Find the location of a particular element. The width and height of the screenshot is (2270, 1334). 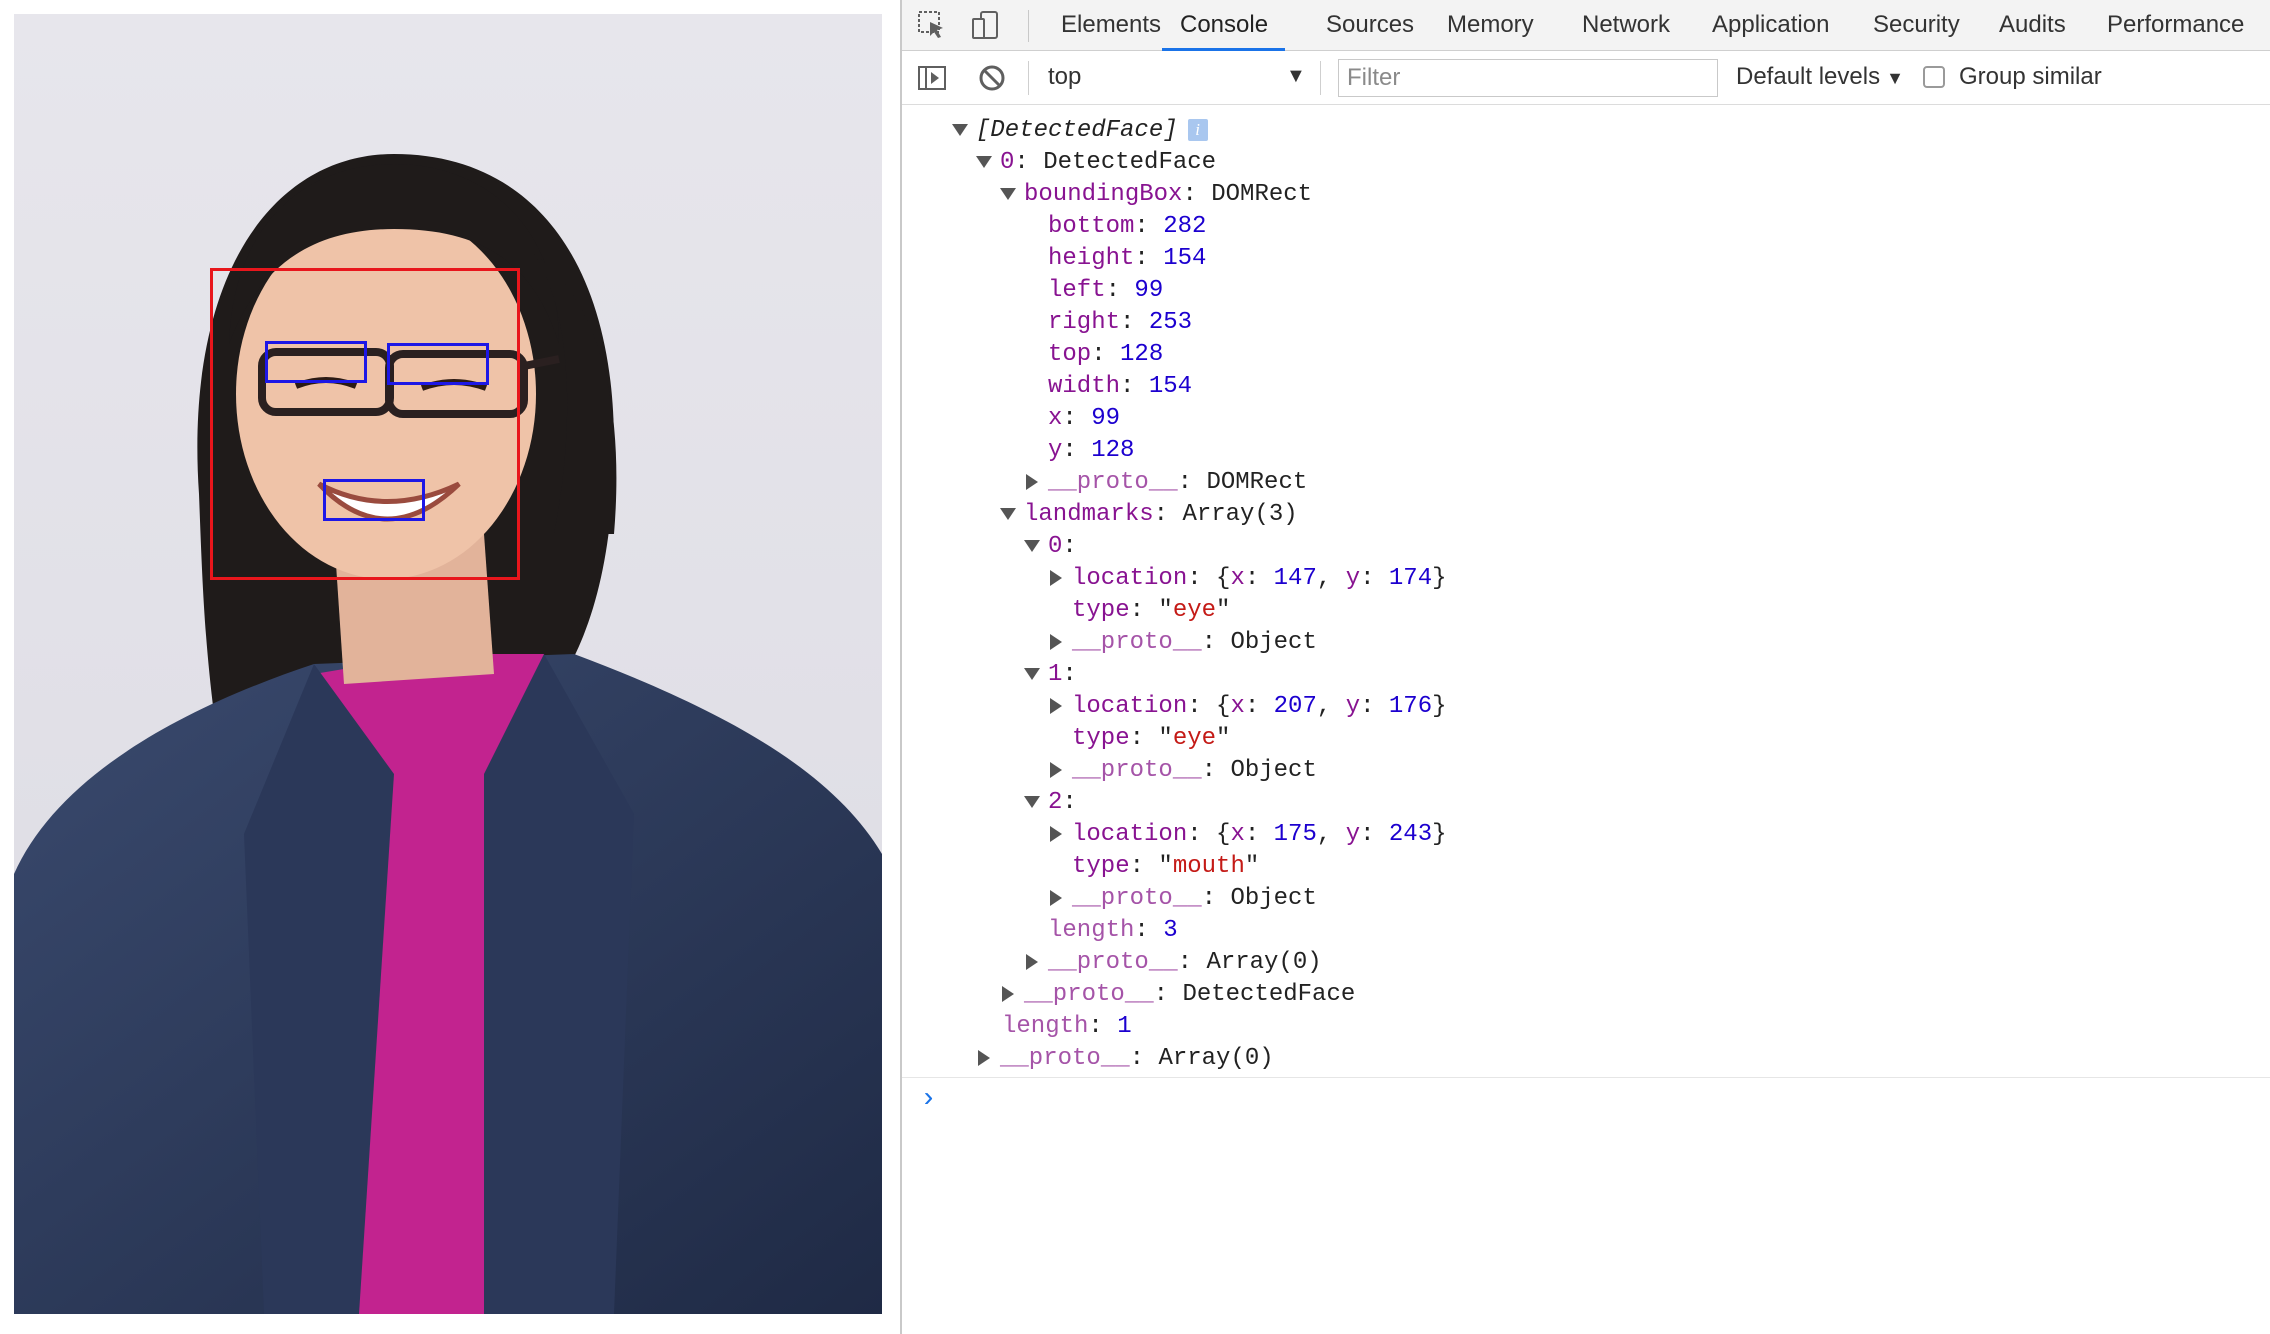

tree-row-landmark-0: 0: is located at coordinates (1050, 547).